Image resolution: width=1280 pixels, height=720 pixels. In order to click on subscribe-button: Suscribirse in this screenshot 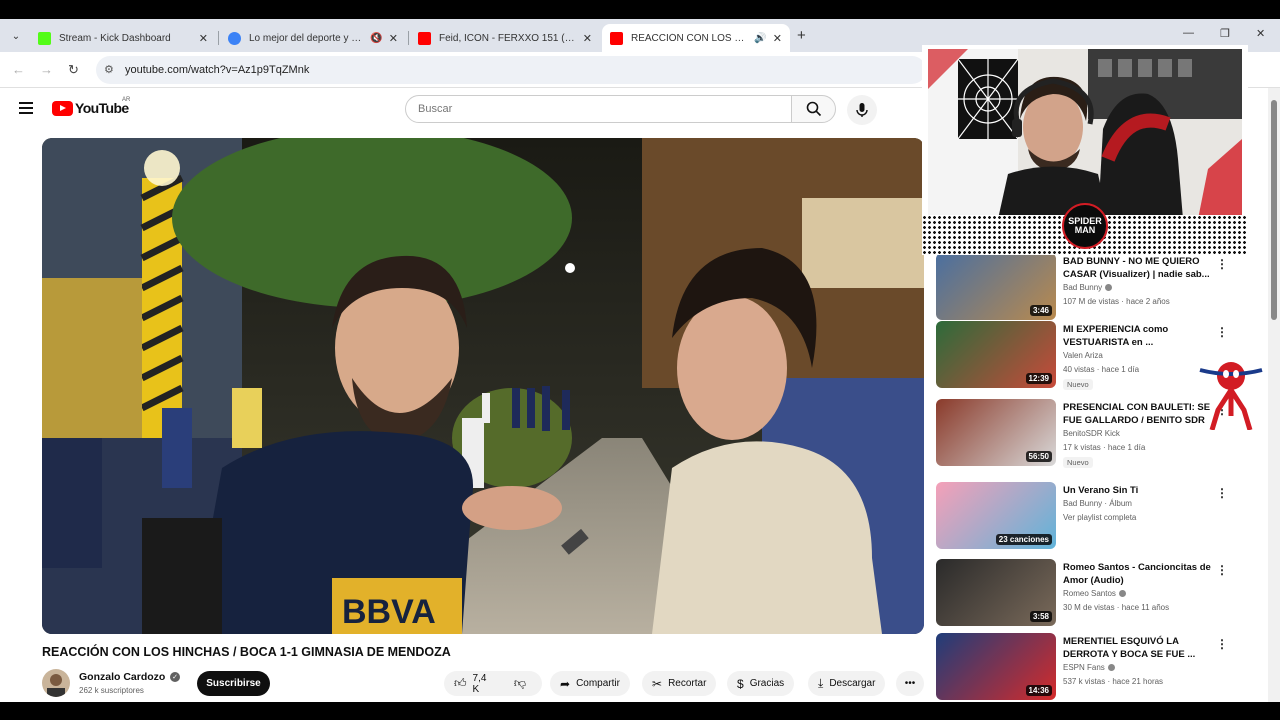, I will do `click(233, 683)`.